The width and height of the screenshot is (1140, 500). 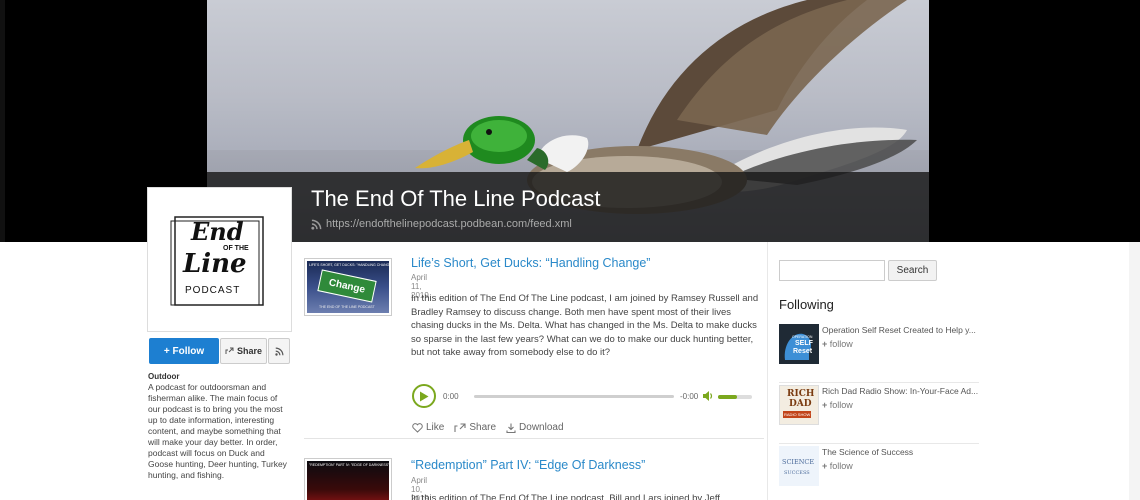 What do you see at coordinates (798, 462) in the screenshot?
I see `thumb-text-1: SCIENCE` at bounding box center [798, 462].